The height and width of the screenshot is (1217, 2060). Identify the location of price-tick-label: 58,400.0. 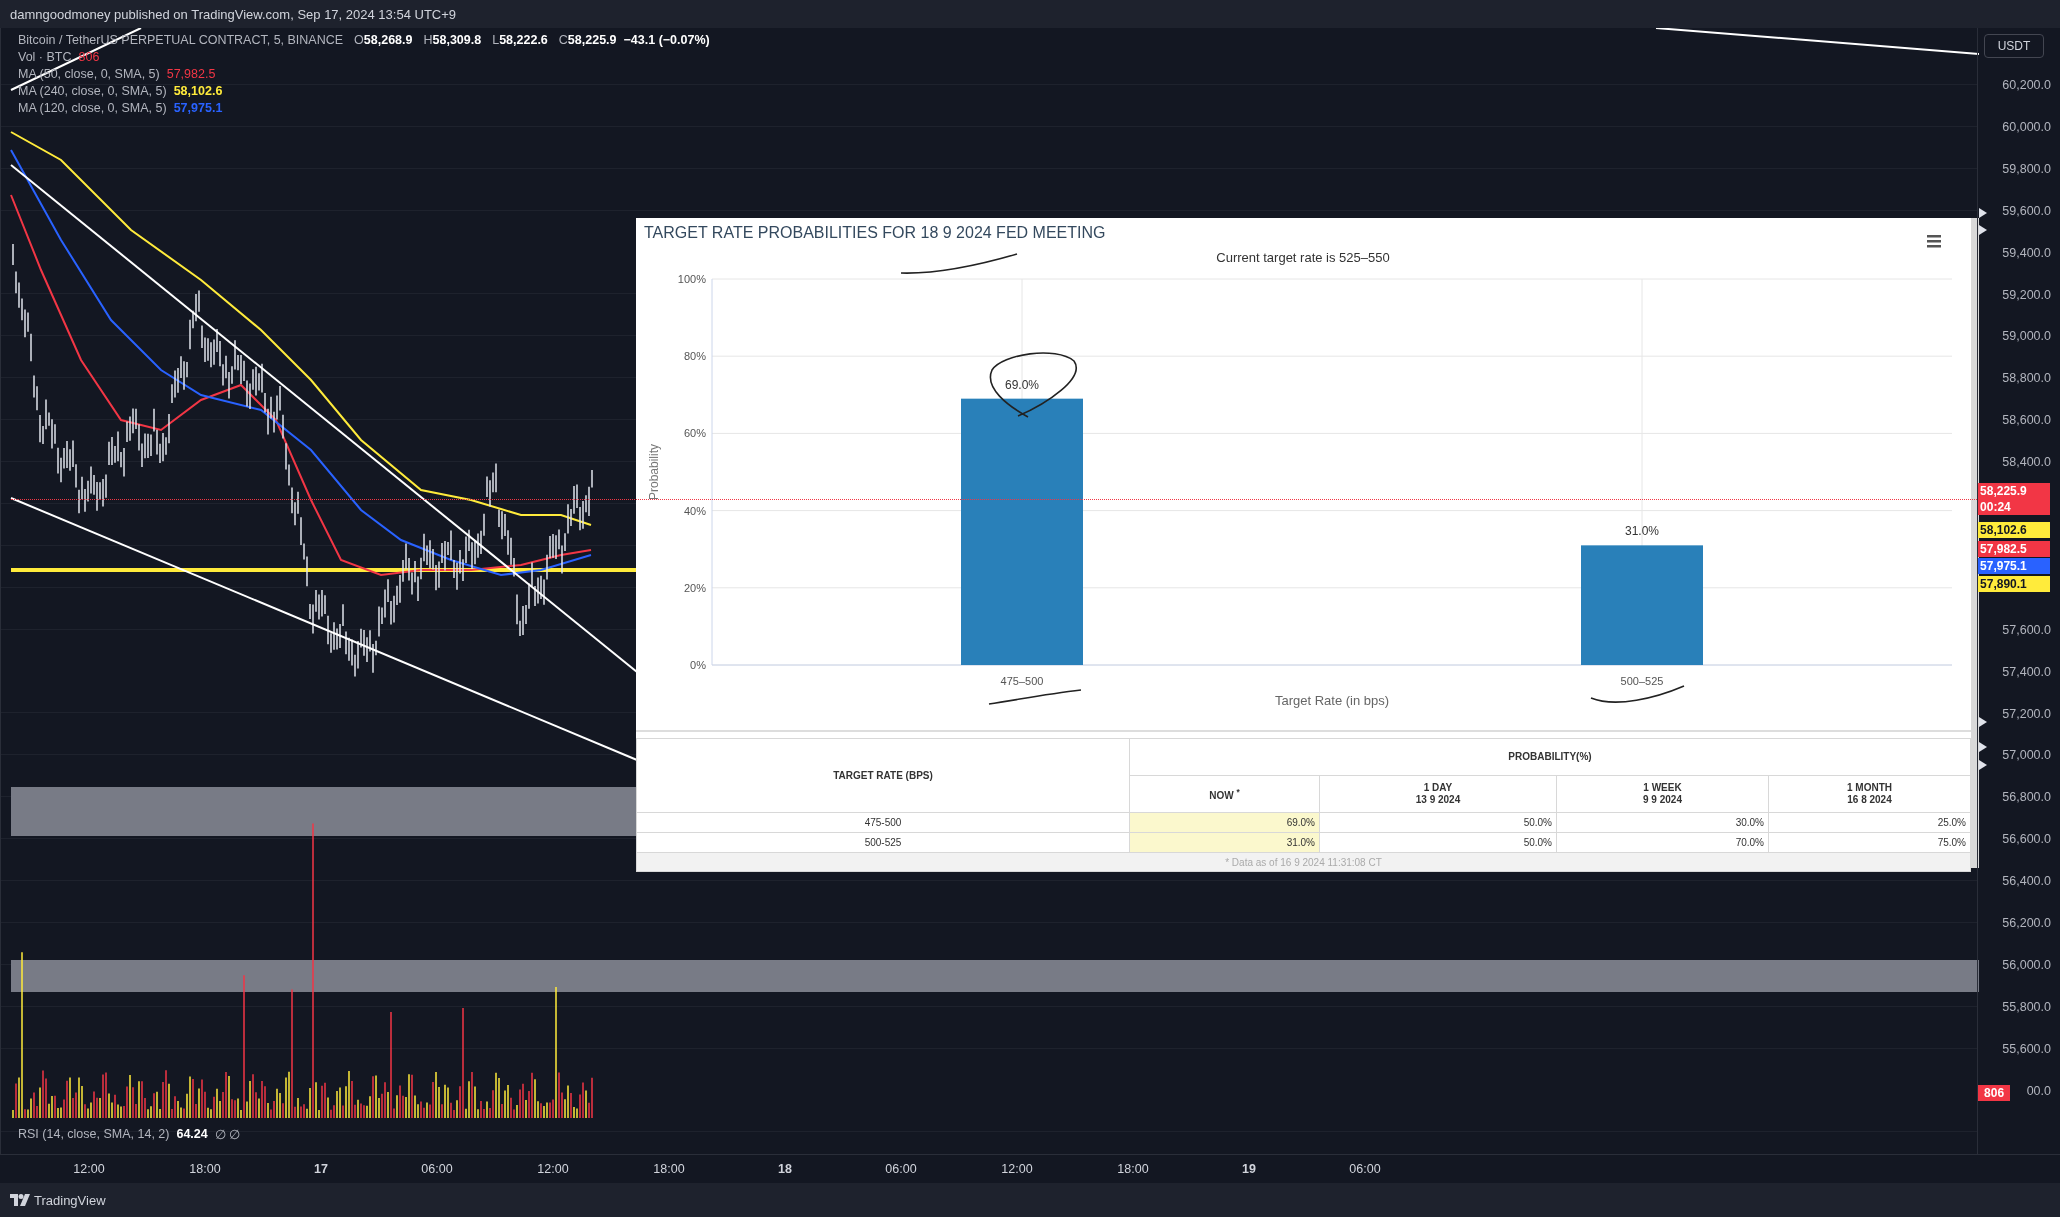
(2026, 463).